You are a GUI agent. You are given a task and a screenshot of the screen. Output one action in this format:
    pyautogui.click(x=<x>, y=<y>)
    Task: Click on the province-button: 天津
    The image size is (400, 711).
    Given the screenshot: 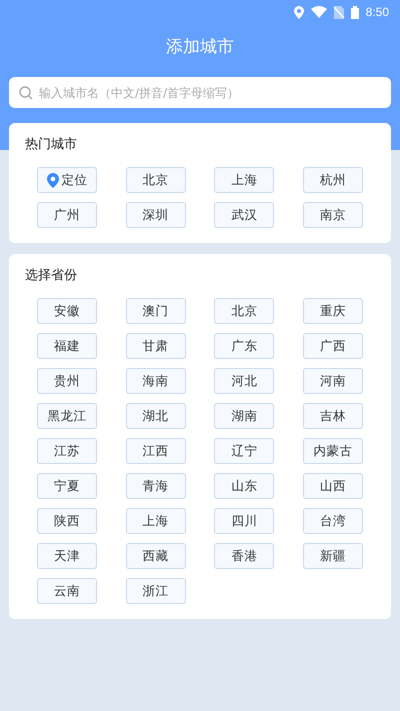 What is the action you would take?
    pyautogui.click(x=67, y=556)
    